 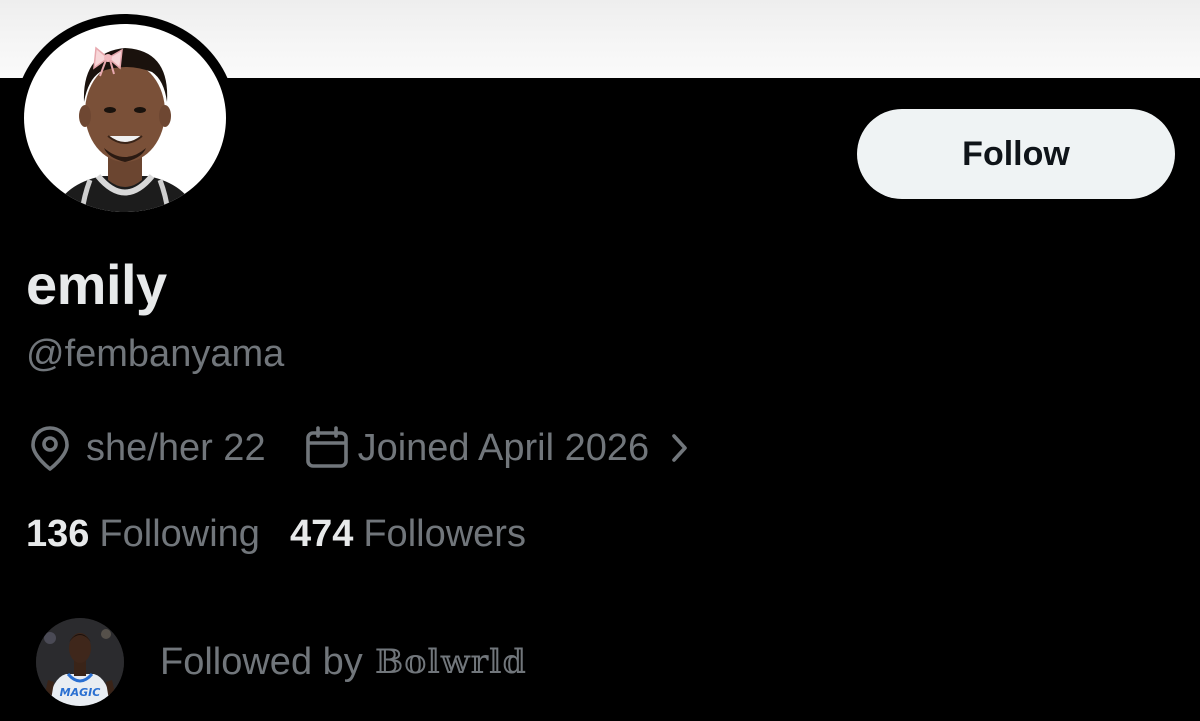 I want to click on following-label: Following, so click(x=179, y=533).